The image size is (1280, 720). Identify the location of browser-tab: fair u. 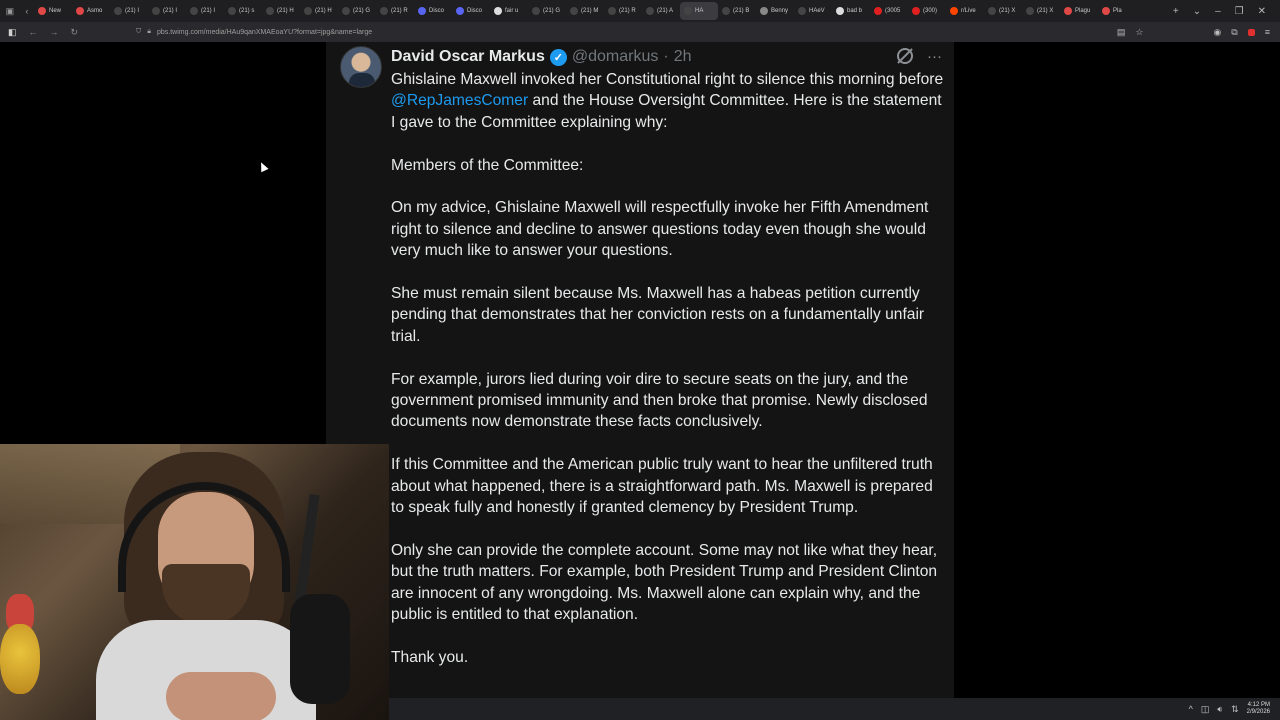
(509, 11).